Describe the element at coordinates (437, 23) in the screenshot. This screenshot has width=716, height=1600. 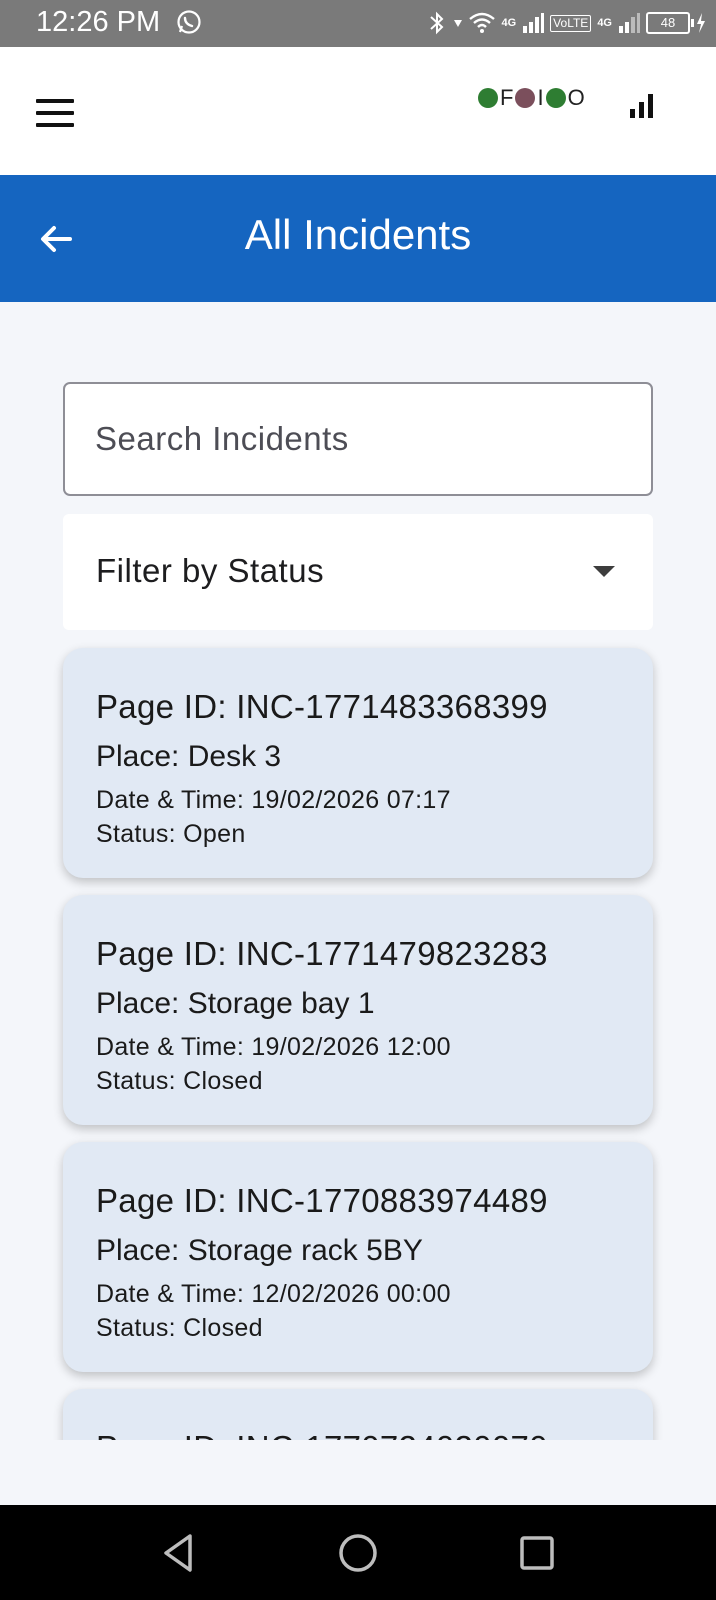
I see `bluetooth-icon` at that location.